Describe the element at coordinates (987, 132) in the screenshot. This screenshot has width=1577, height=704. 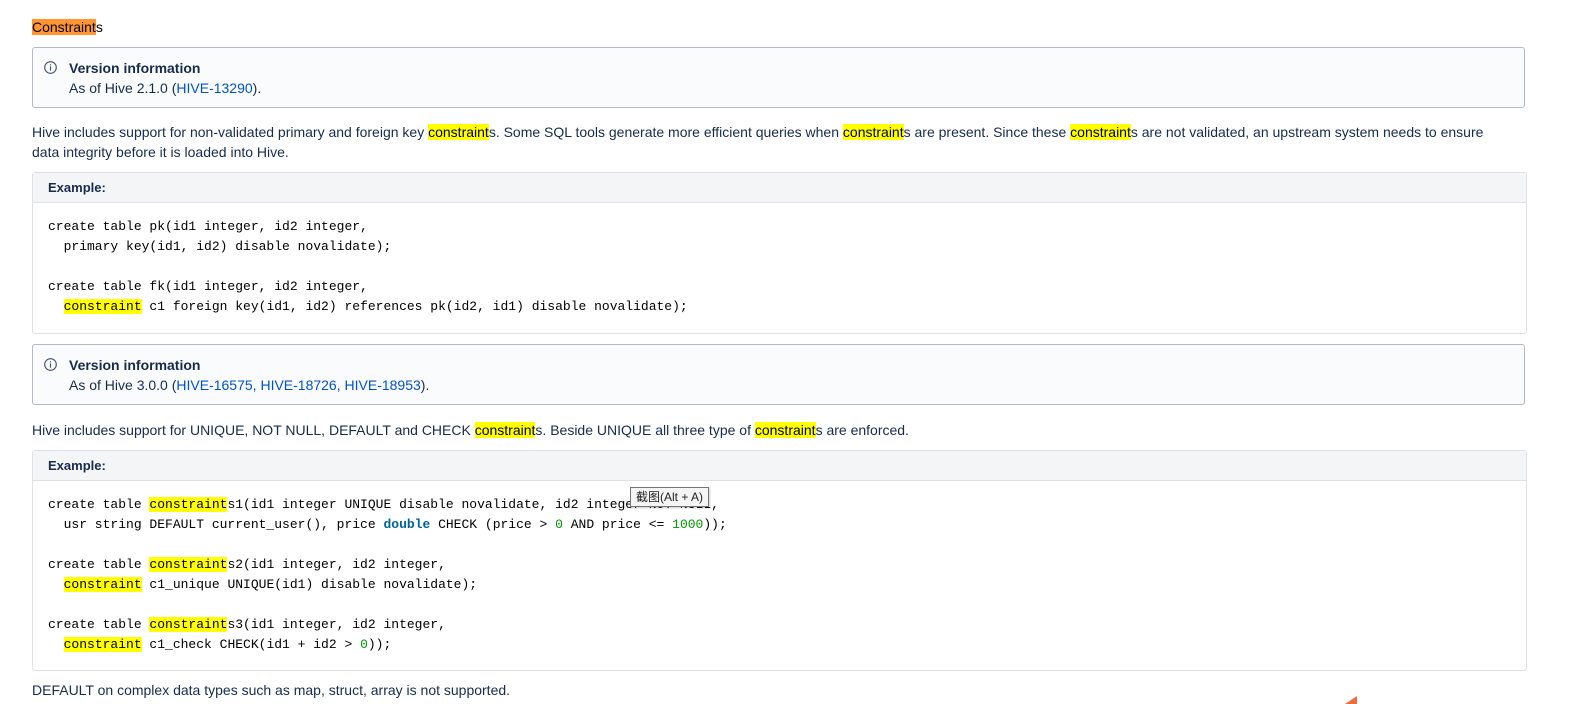
I see `text: s are present. Since these` at that location.